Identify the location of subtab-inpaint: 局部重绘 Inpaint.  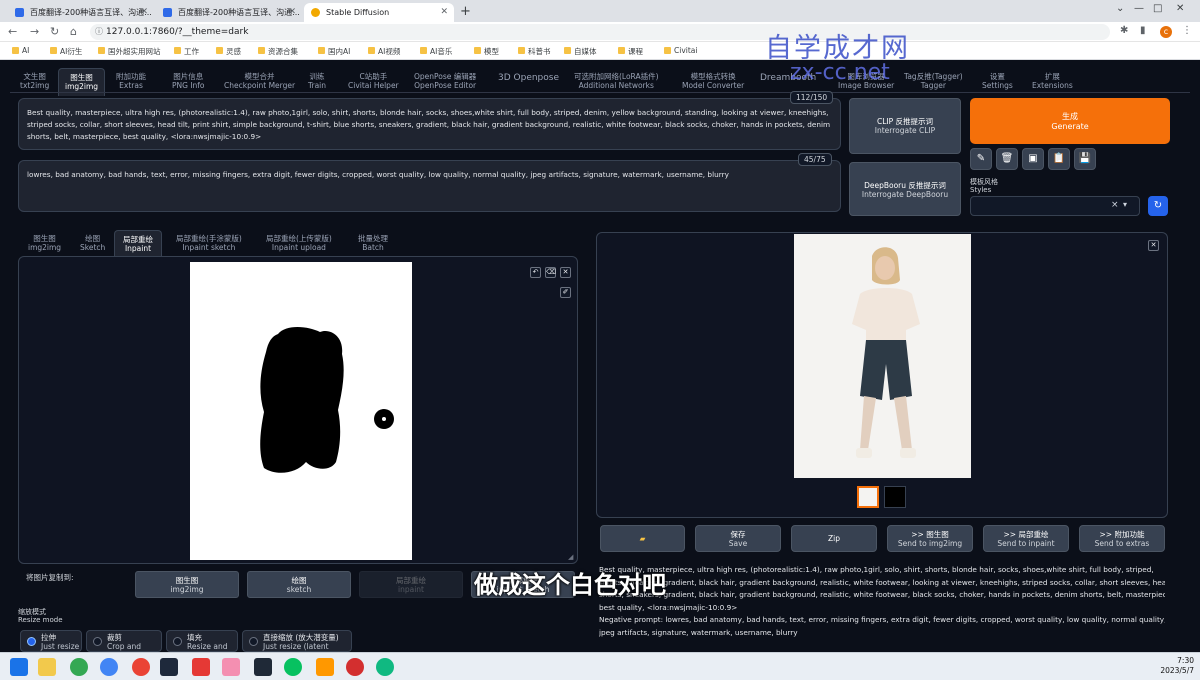
(138, 244).